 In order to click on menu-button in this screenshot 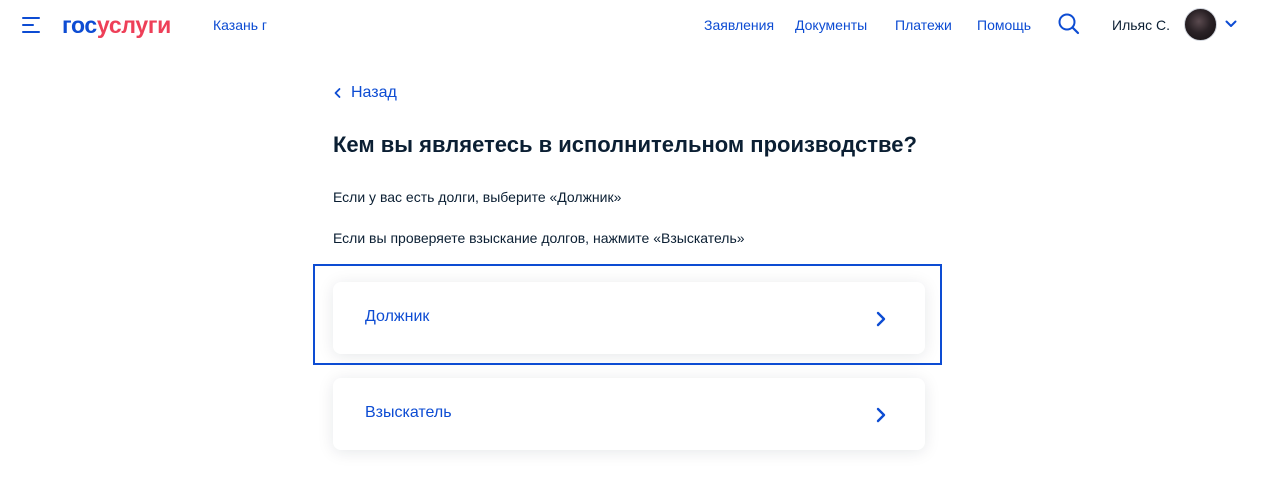, I will do `click(33, 25)`.